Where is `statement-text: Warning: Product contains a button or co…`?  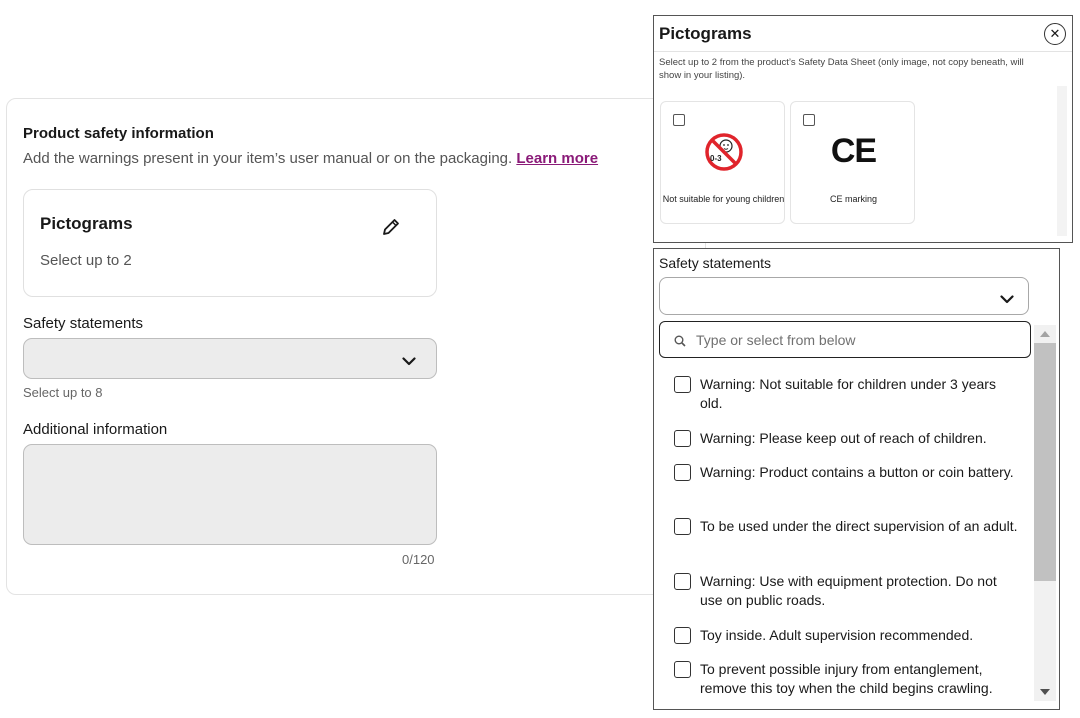 statement-text: Warning: Product contains a button or co… is located at coordinates (857, 472).